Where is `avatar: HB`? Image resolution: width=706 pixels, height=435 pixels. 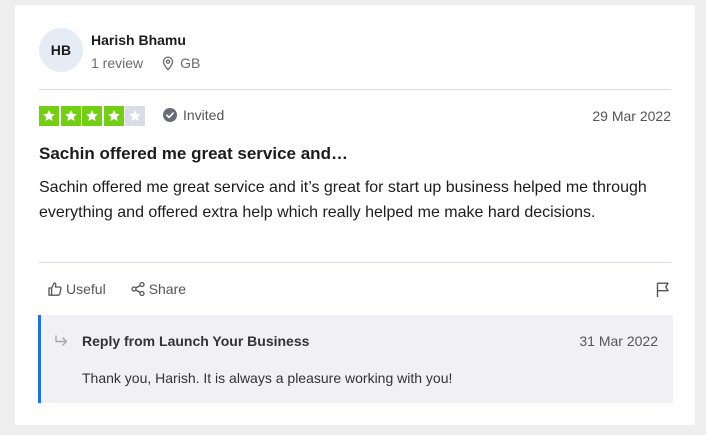 avatar: HB is located at coordinates (61, 50).